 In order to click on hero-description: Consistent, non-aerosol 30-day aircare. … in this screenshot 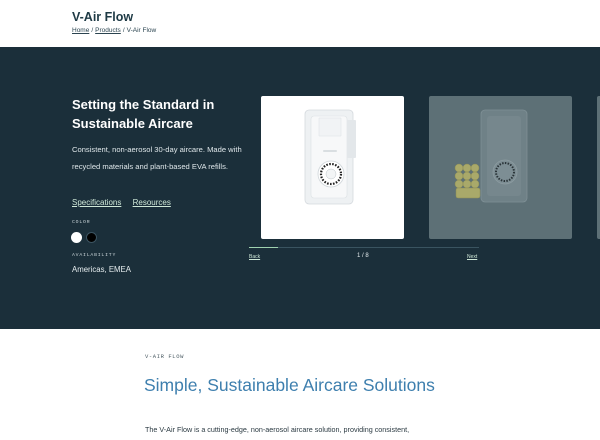, I will do `click(157, 158)`.